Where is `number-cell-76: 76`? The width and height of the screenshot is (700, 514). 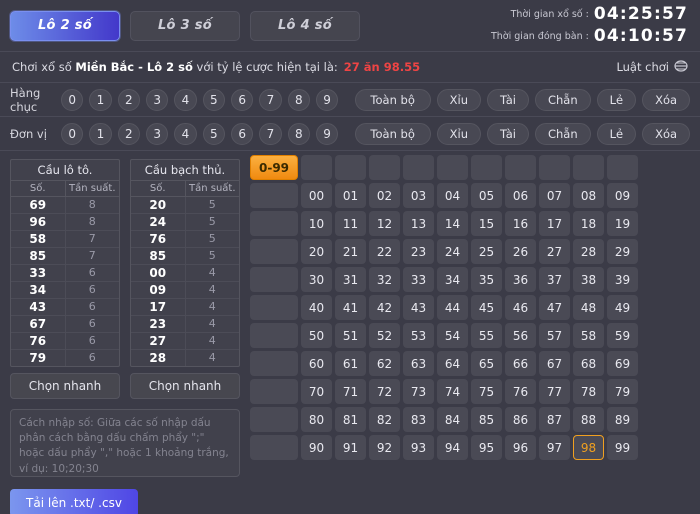
number-cell-76: 76 is located at coordinates (520, 391).